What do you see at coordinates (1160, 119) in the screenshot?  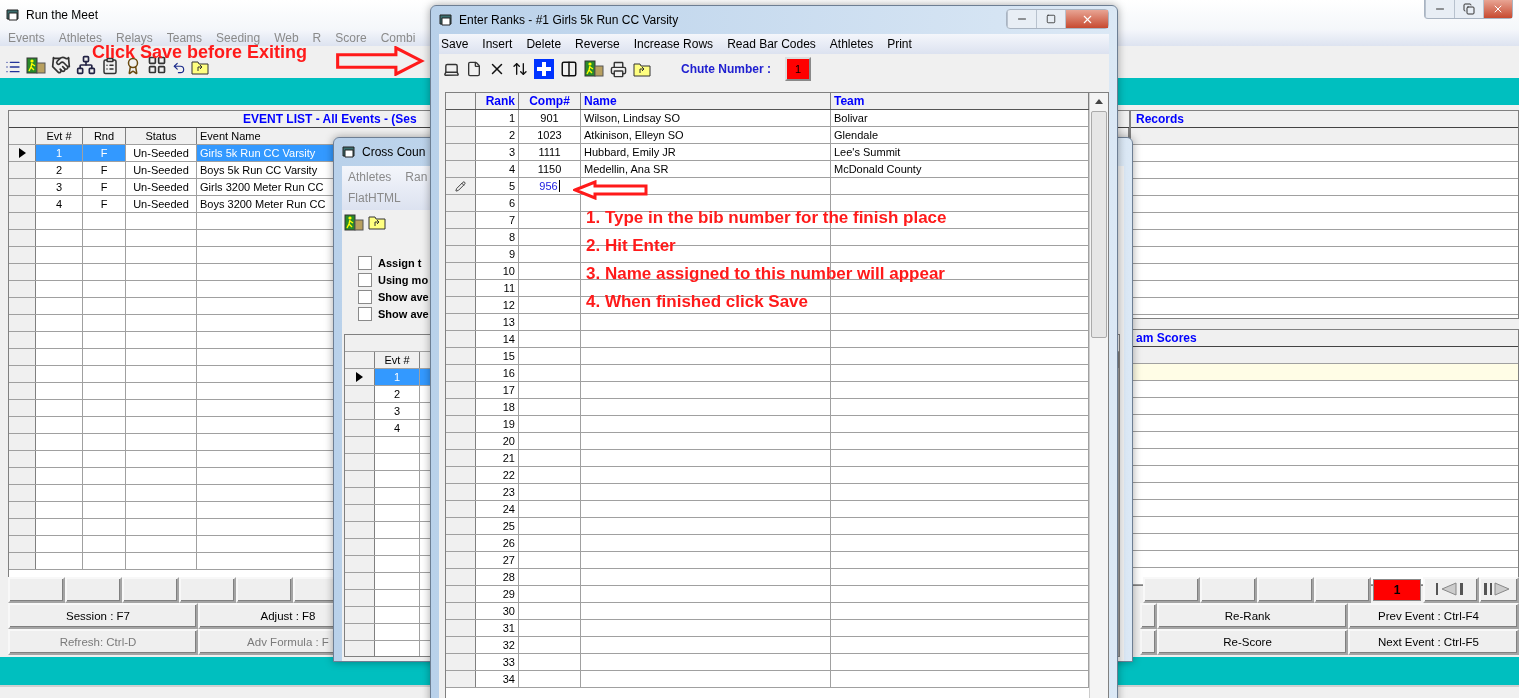 I see `panel-title: Records` at bounding box center [1160, 119].